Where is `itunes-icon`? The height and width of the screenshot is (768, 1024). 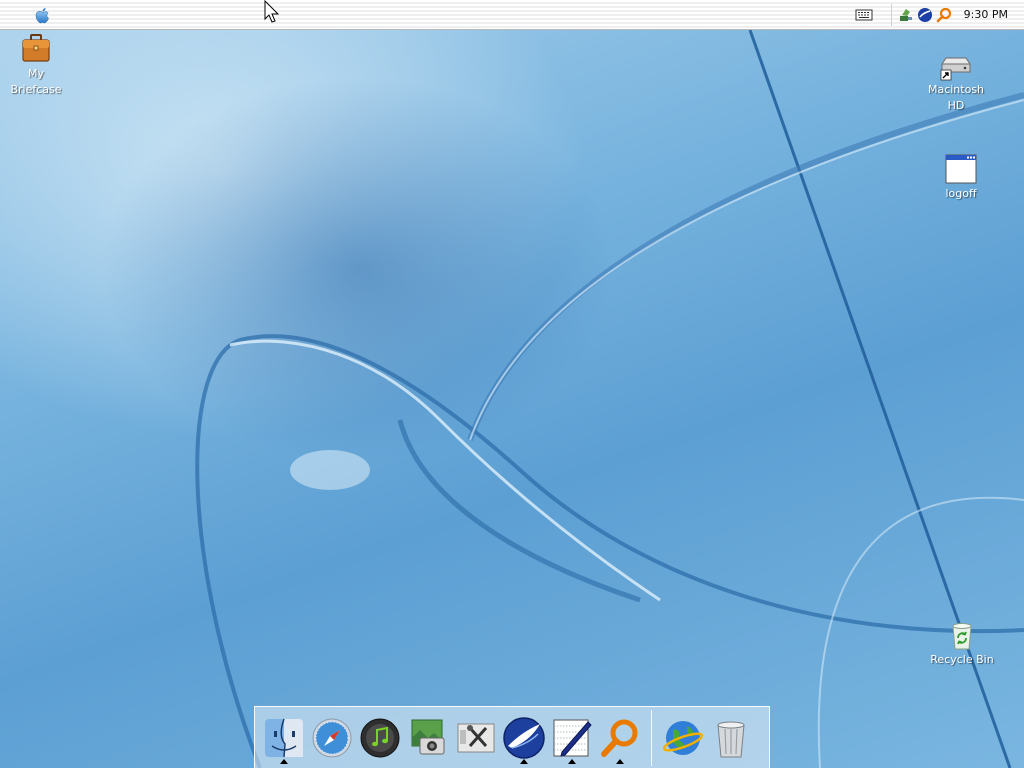 itunes-icon is located at coordinates (380, 737).